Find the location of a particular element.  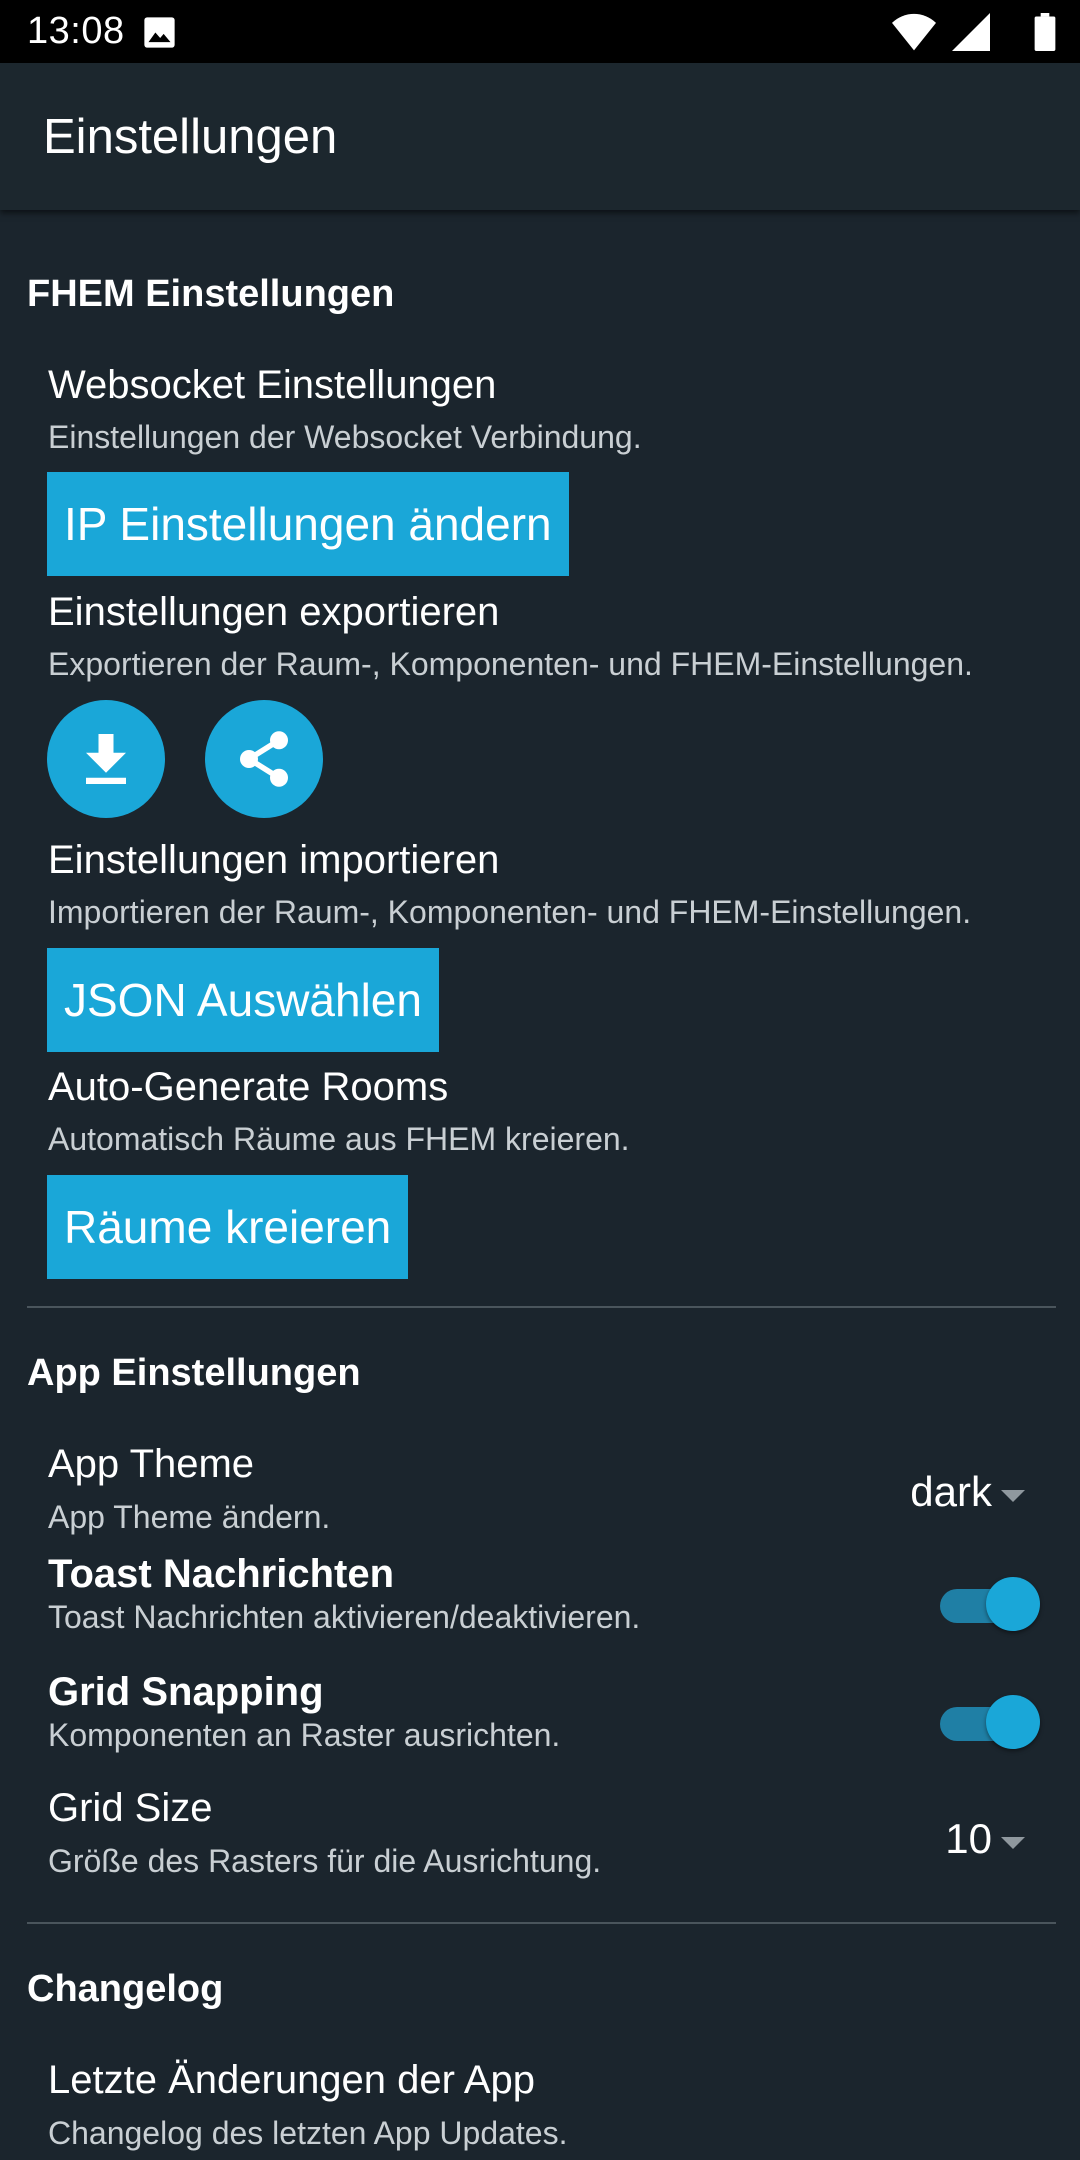

select-json-button: JSON Auswählen is located at coordinates (243, 1000).